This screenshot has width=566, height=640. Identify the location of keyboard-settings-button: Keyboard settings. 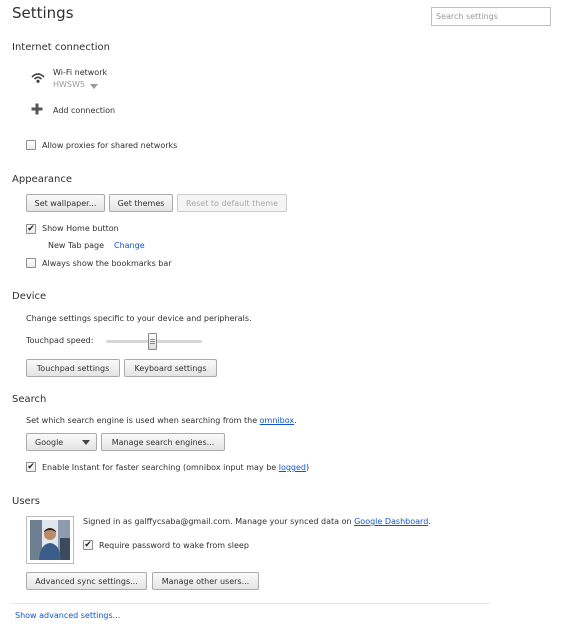
(170, 368).